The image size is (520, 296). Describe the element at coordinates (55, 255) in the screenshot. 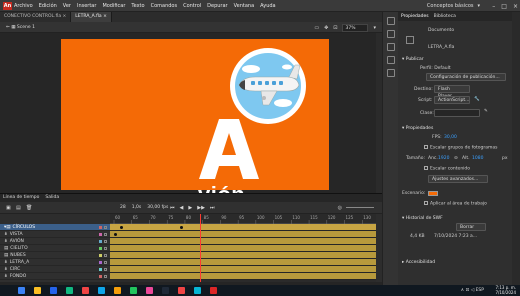

I see `layer-nubes: ▤ NUBES` at that location.